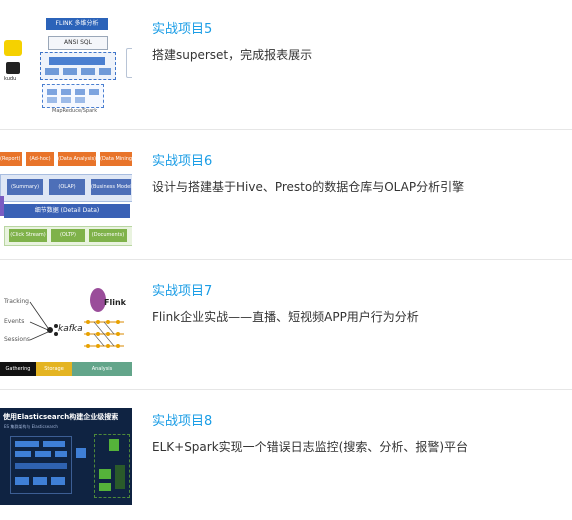 This screenshot has height=520, width=572. I want to click on thumb6-top-2: (Ad-hoc), so click(40, 159).